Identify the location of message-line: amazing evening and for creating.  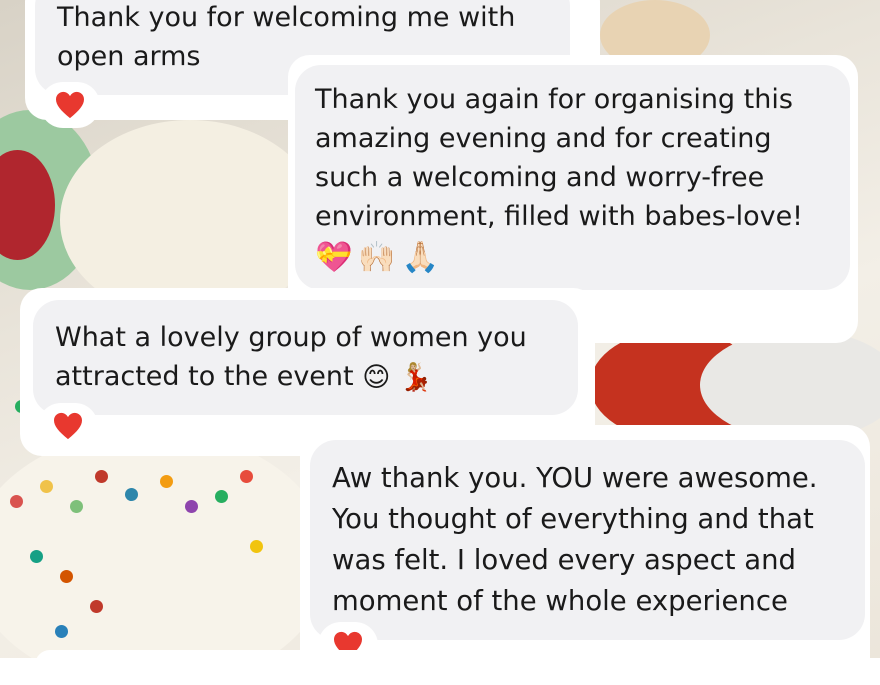
(543, 138).